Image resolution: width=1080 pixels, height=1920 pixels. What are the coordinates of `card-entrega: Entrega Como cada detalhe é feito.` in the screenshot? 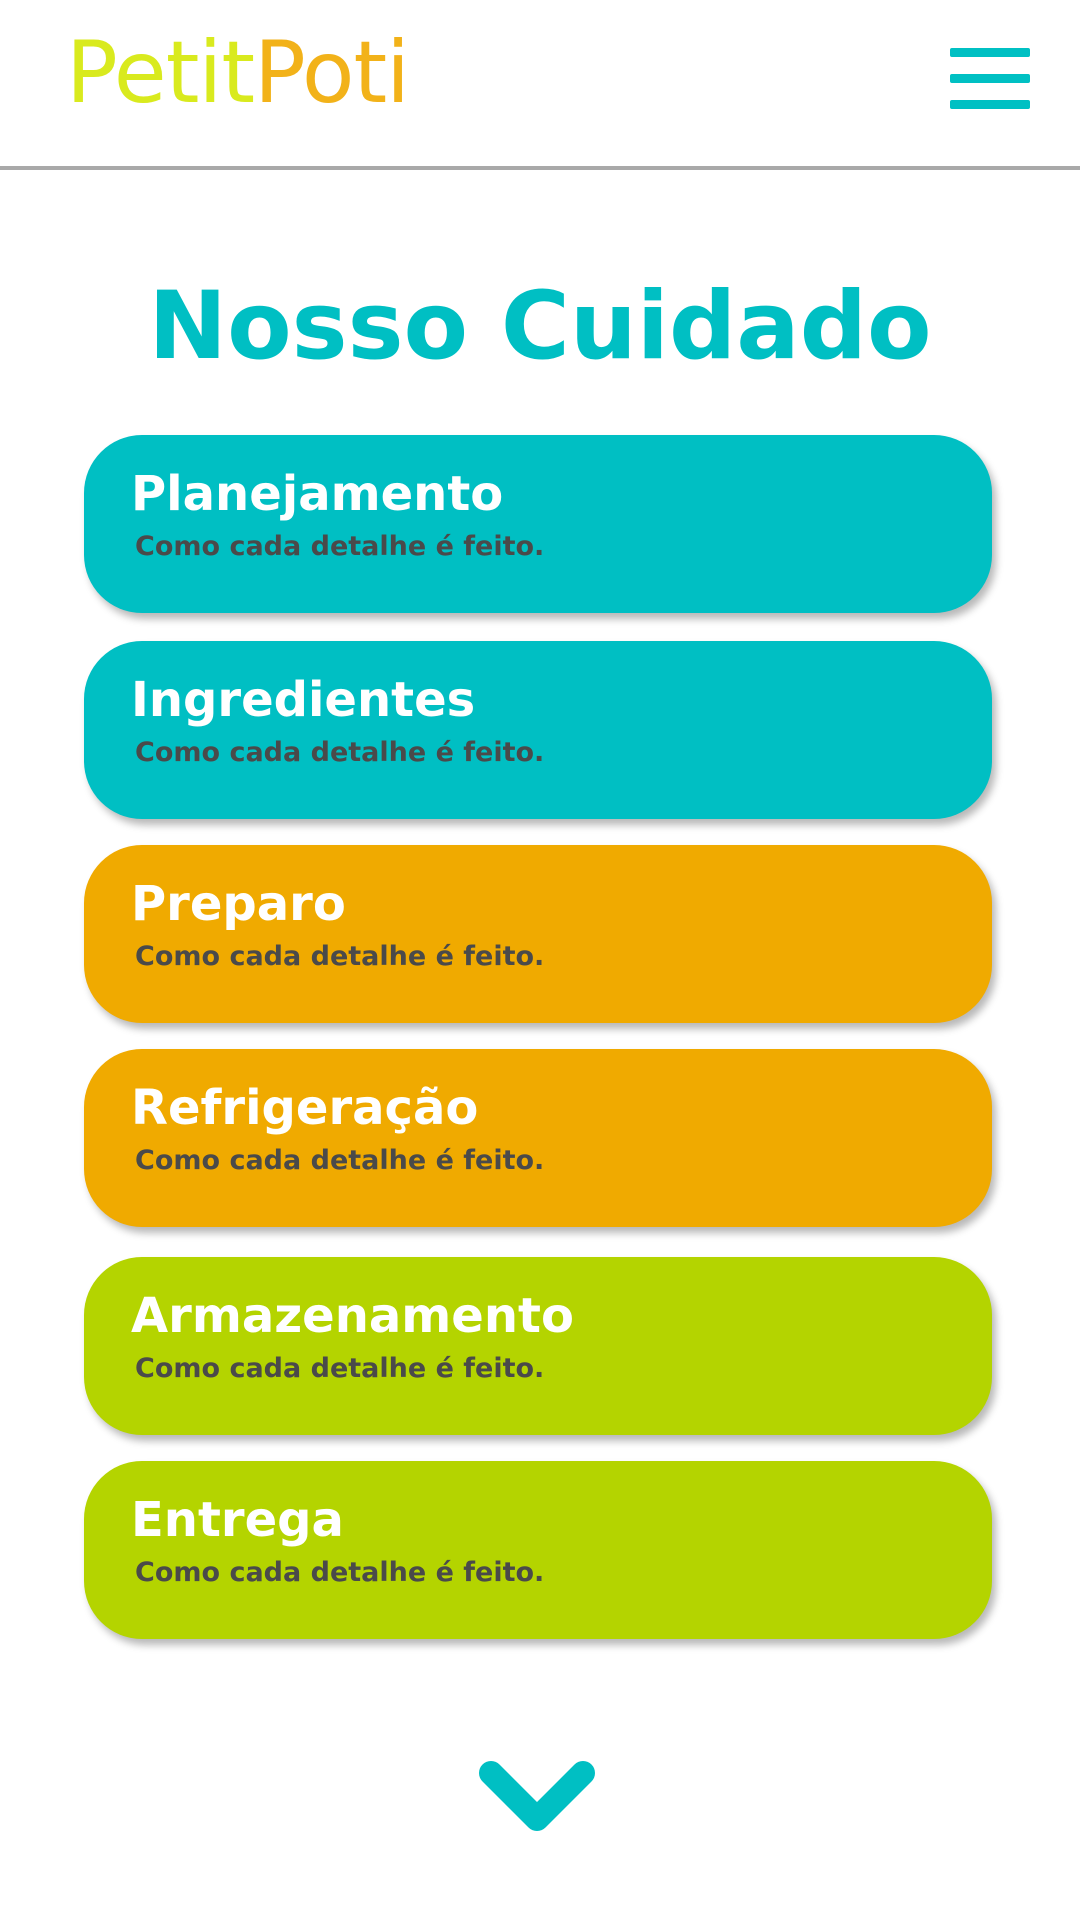 It's located at (538, 1550).